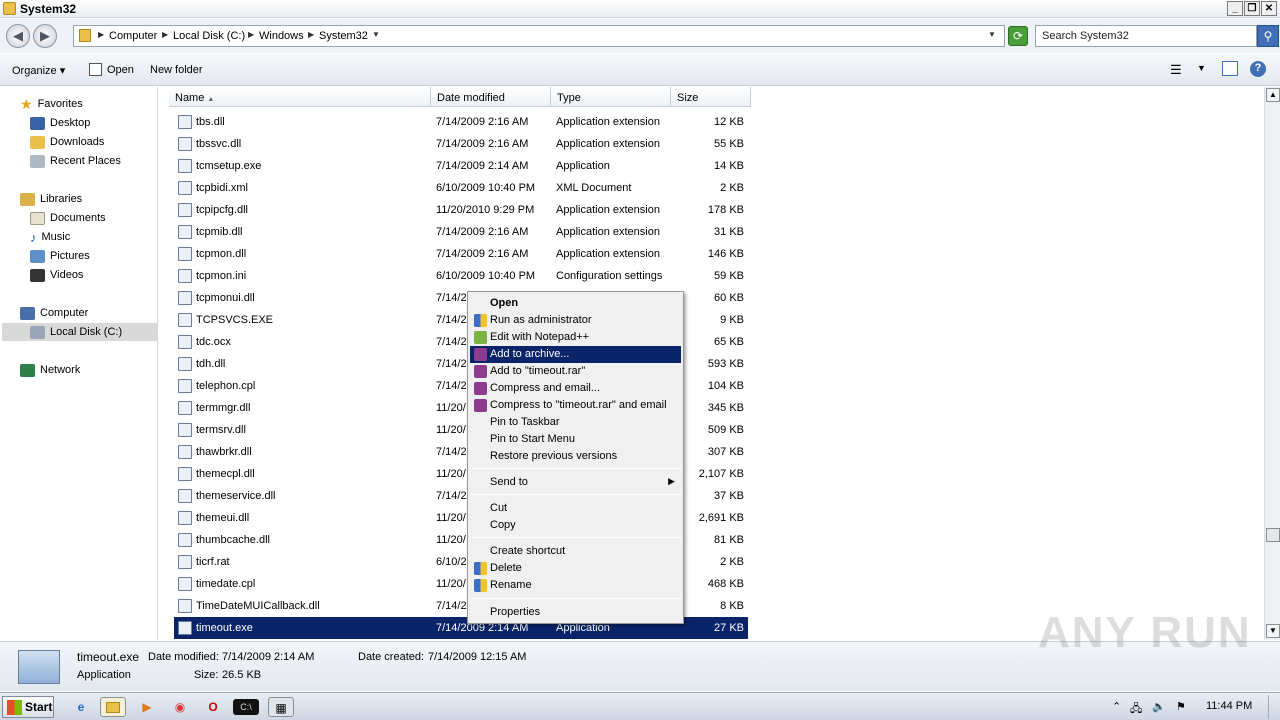  Describe the element at coordinates (147, 707) in the screenshot. I see `media-player-icon: ▶` at that location.